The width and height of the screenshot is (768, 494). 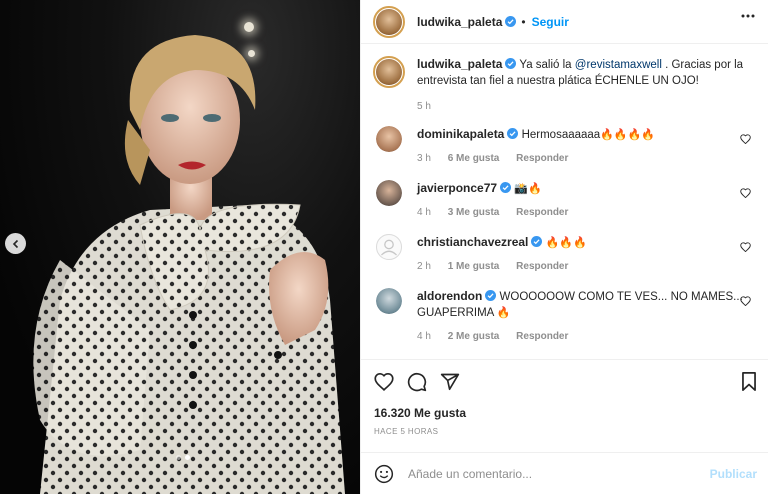 What do you see at coordinates (474, 158) in the screenshot?
I see `comment-likes: 6 Me gusta` at bounding box center [474, 158].